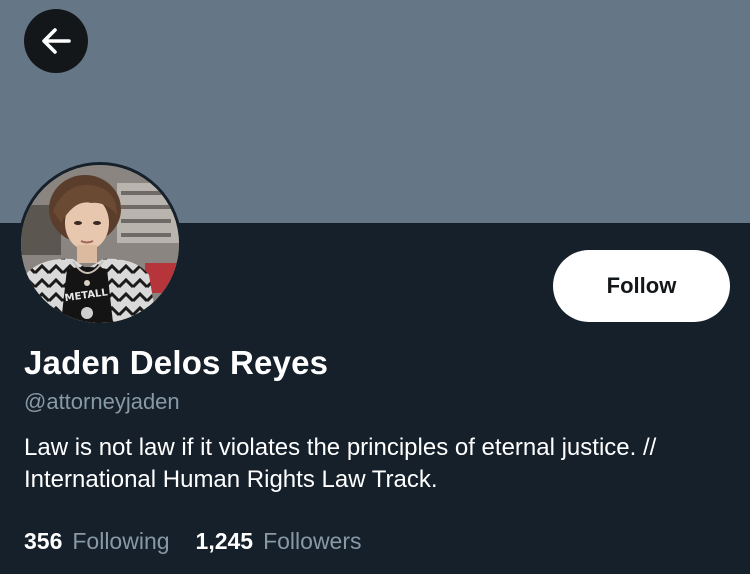  I want to click on display-name: Jaden Delos Reyes, so click(176, 362).